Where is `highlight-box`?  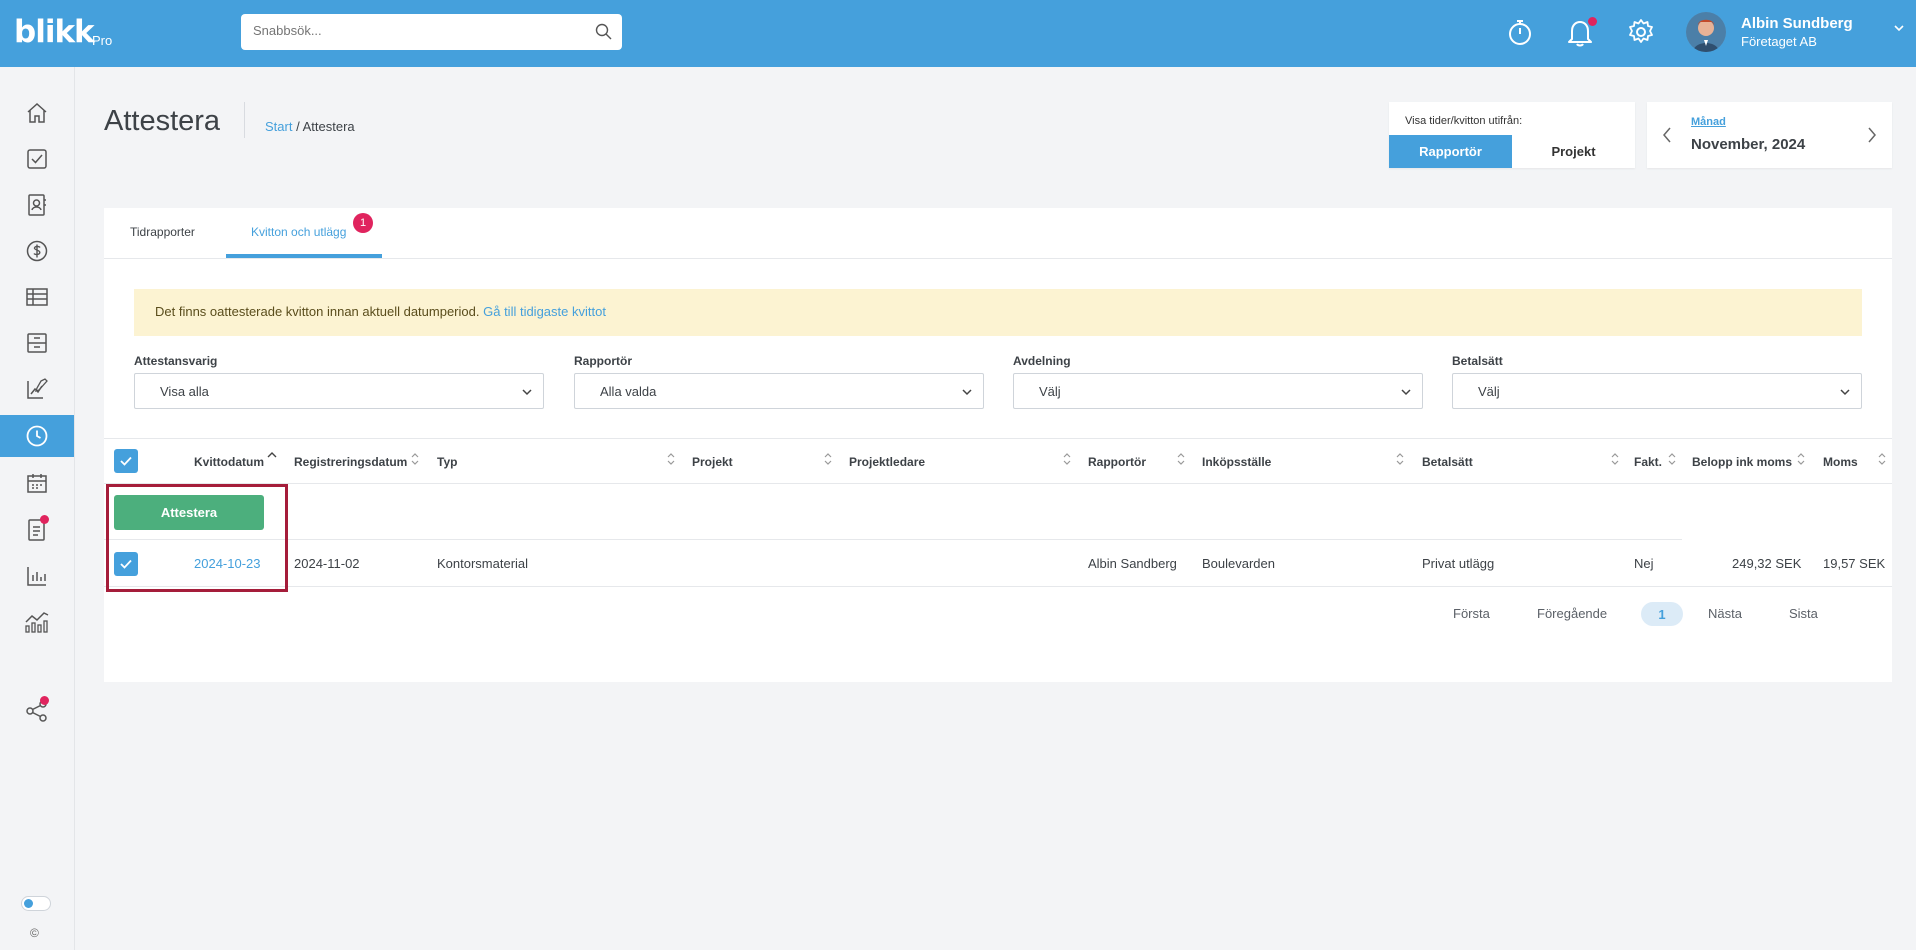
highlight-box is located at coordinates (197, 538).